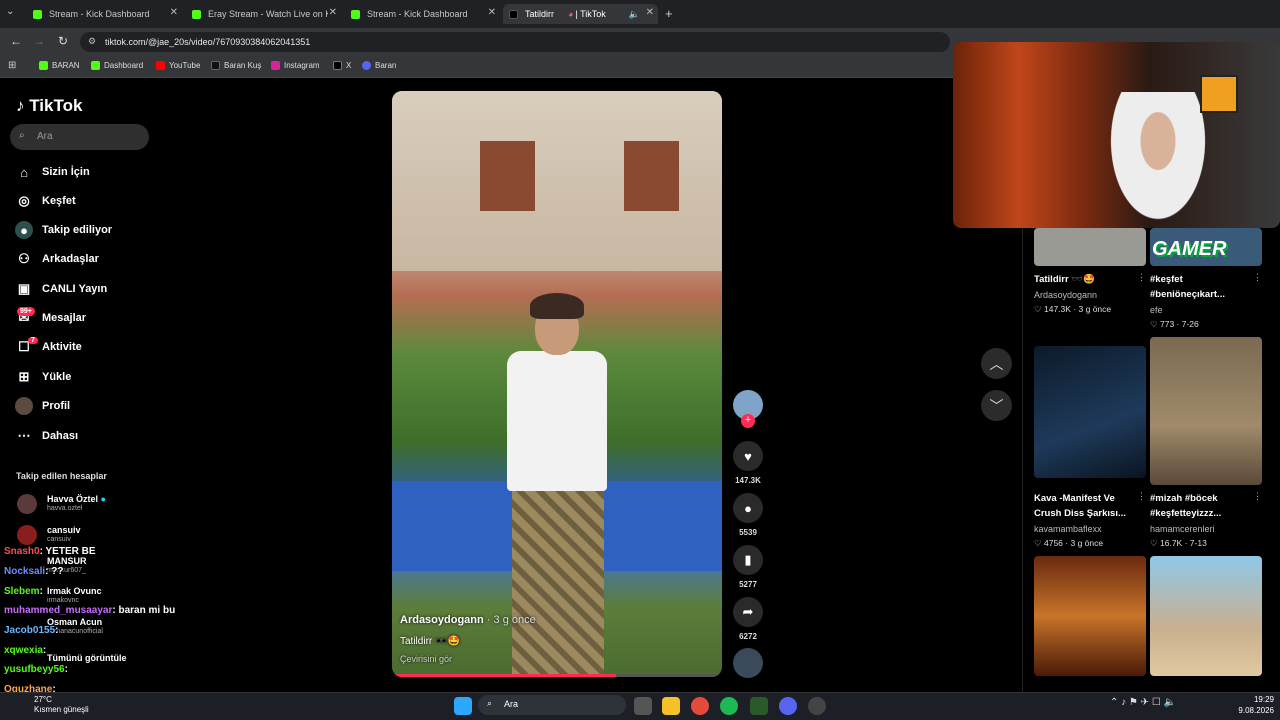 The height and width of the screenshot is (720, 1280). I want to click on bookmark-instagram: Instagram, so click(295, 65).